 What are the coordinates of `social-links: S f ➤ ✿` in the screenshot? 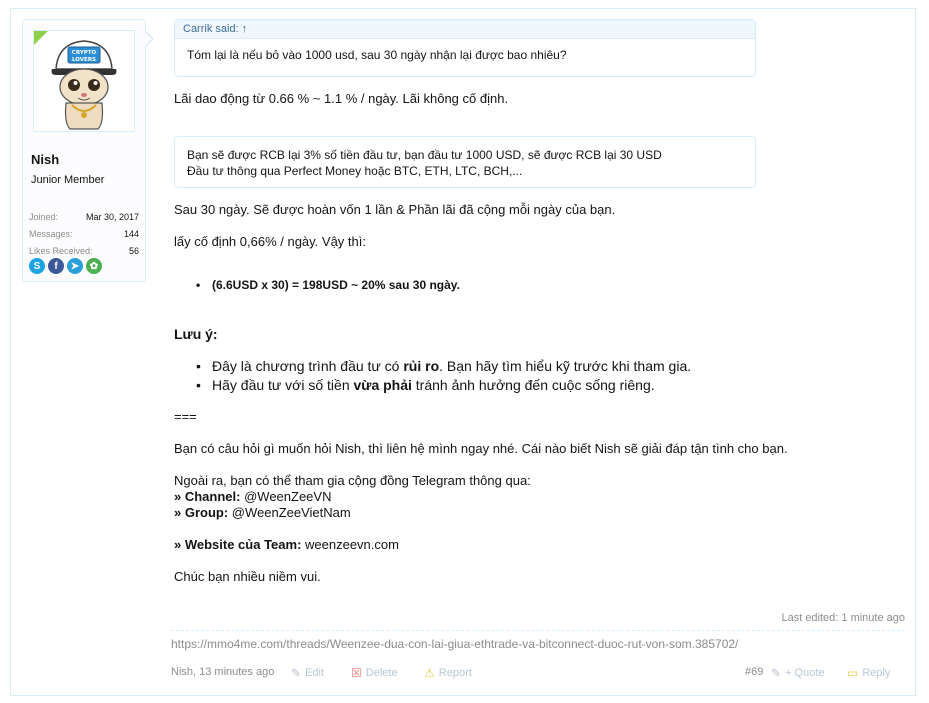 It's located at (65, 266).